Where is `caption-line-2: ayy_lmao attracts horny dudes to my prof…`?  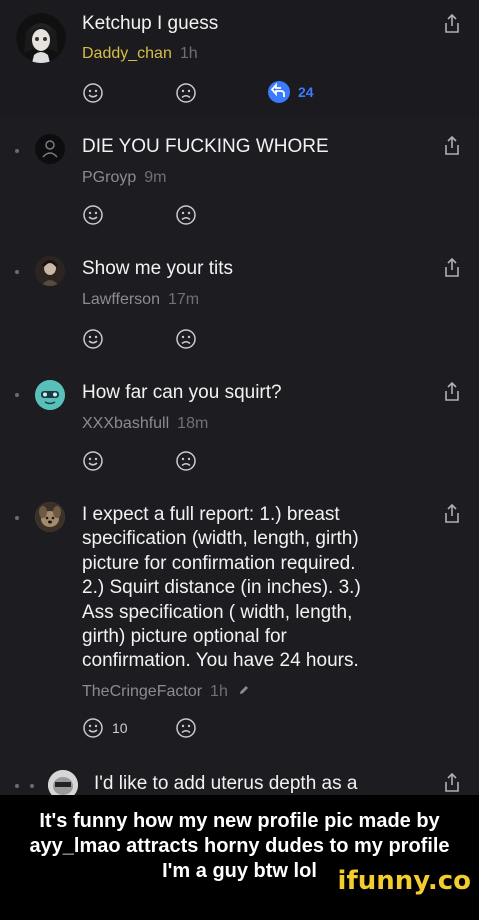 caption-line-2: ayy_lmao attracts horny dudes to my prof… is located at coordinates (239, 846).